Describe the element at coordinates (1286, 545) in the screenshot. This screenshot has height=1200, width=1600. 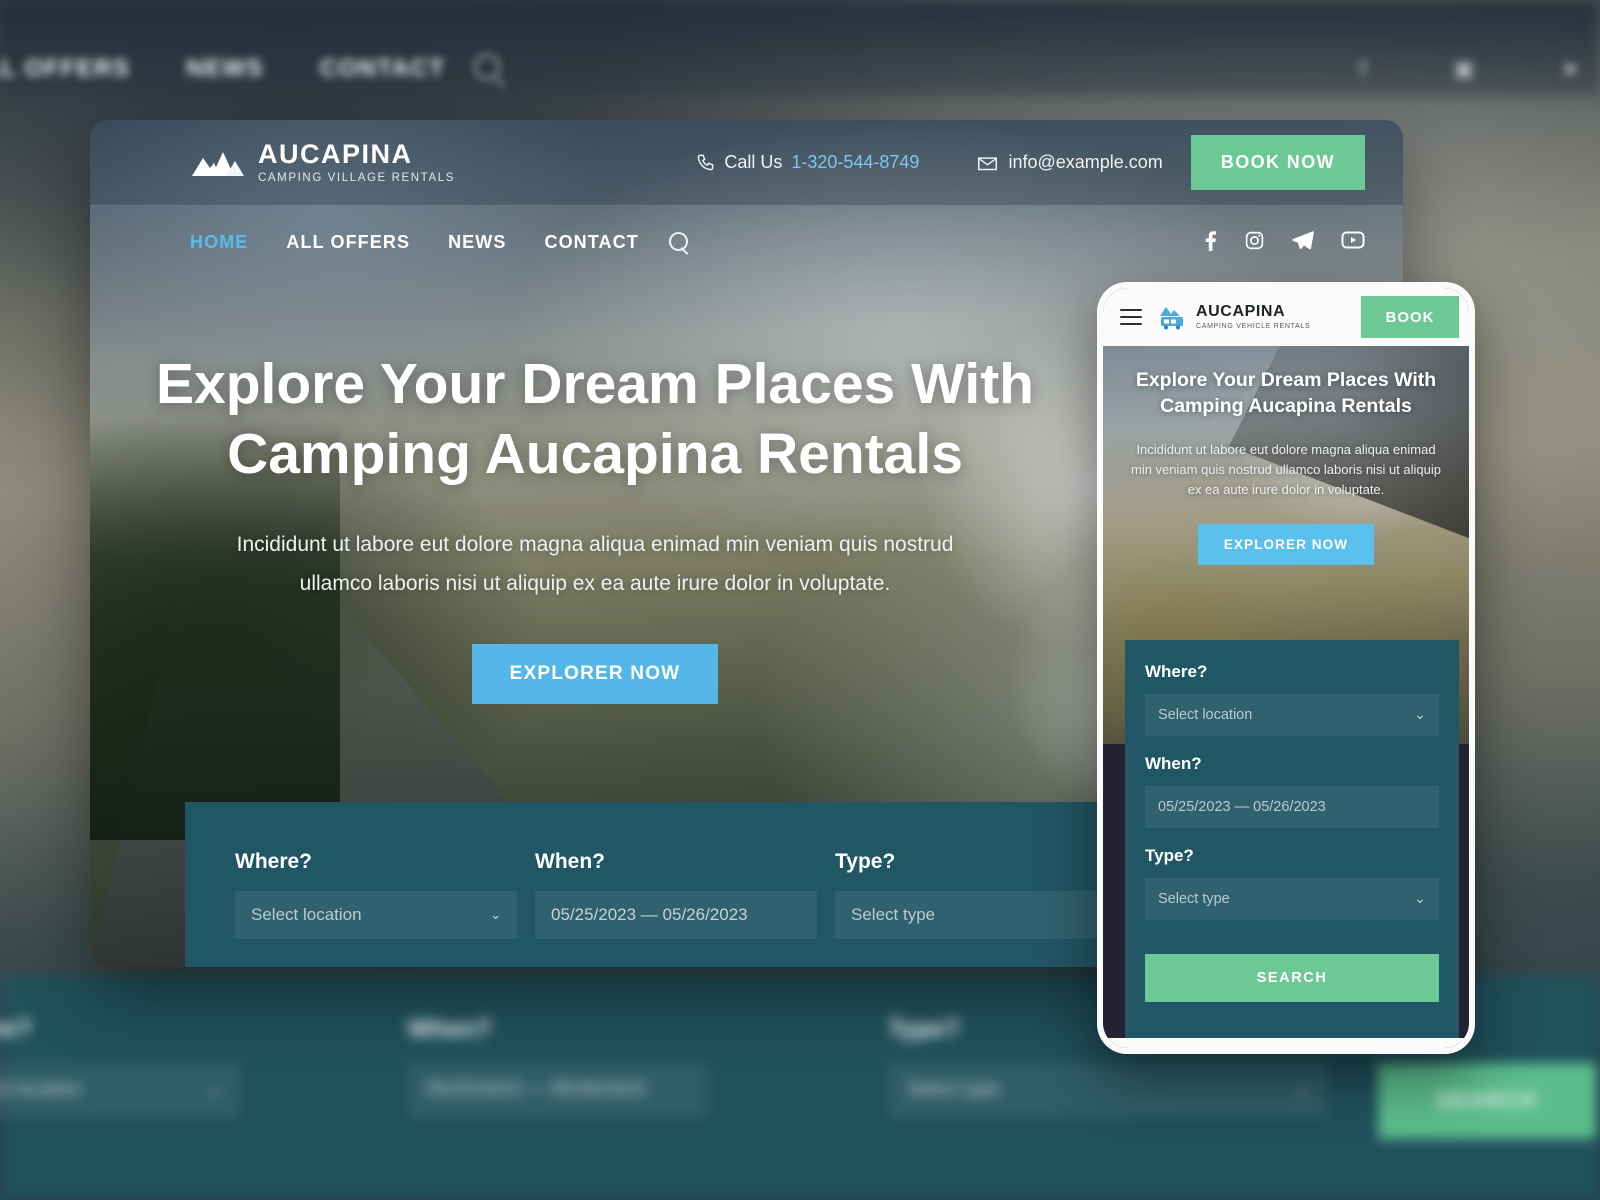
I see `phone-explorer-now-button: EXPLORER NOW` at that location.